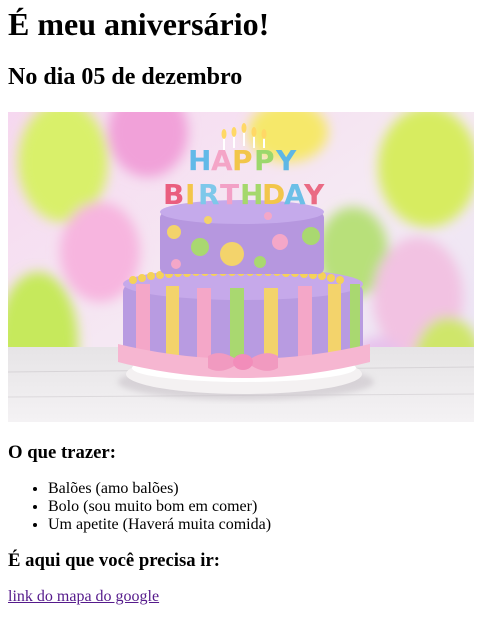  I want to click on cake-topper-letter: B, so click(173, 194).